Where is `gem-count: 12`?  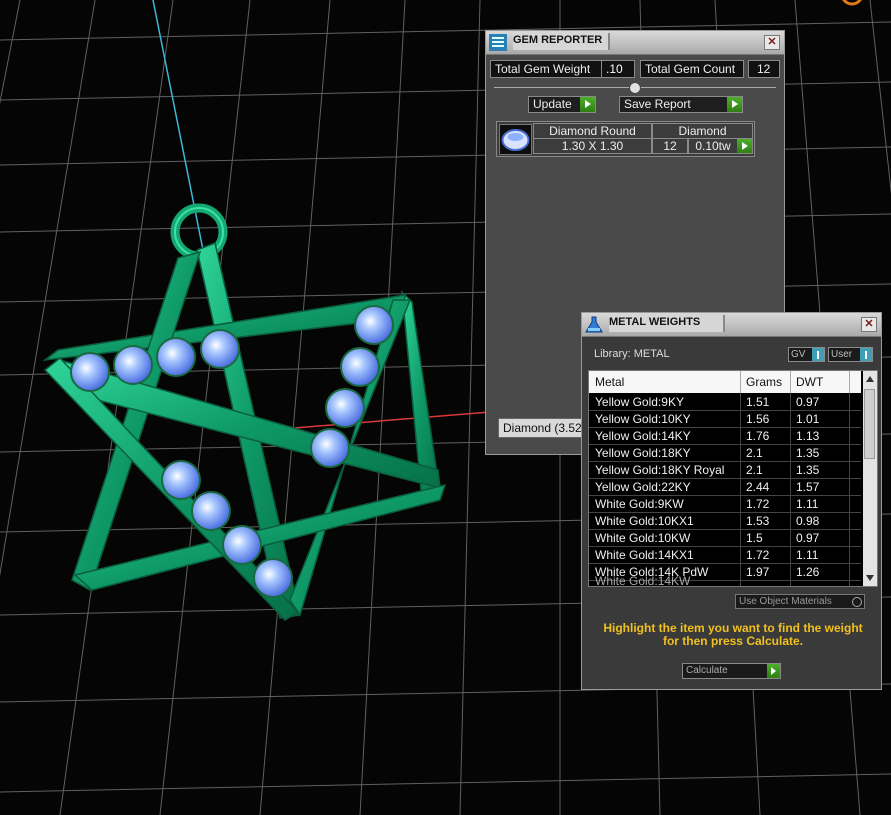
gem-count: 12 is located at coordinates (670, 146).